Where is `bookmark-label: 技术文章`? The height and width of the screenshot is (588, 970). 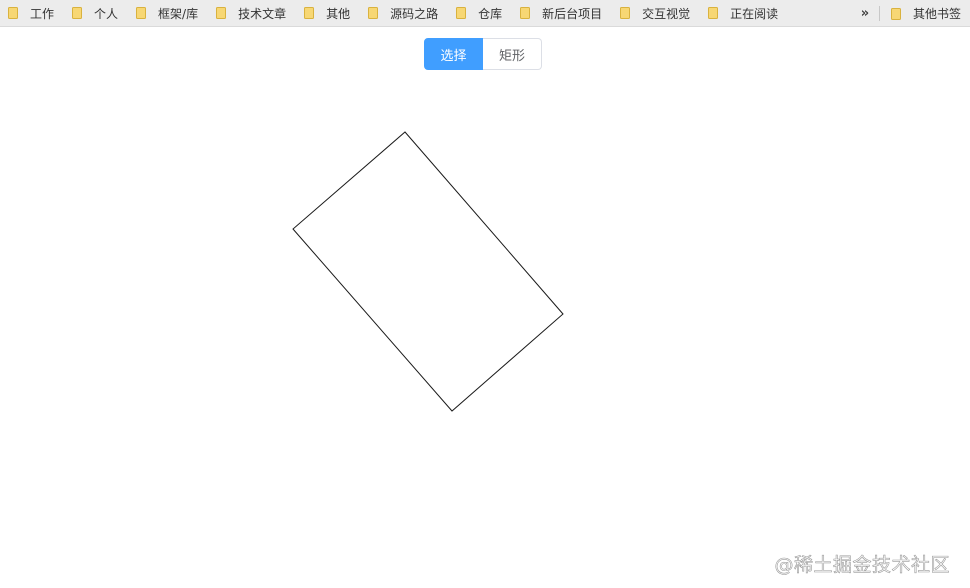
bookmark-label: 技术文章 is located at coordinates (262, 13).